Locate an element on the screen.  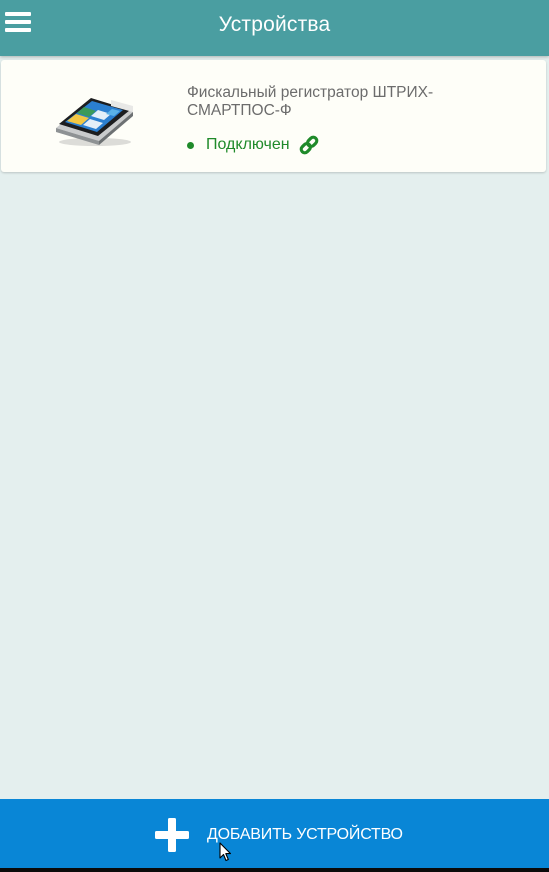
pos-terminal-image is located at coordinates (94, 122).